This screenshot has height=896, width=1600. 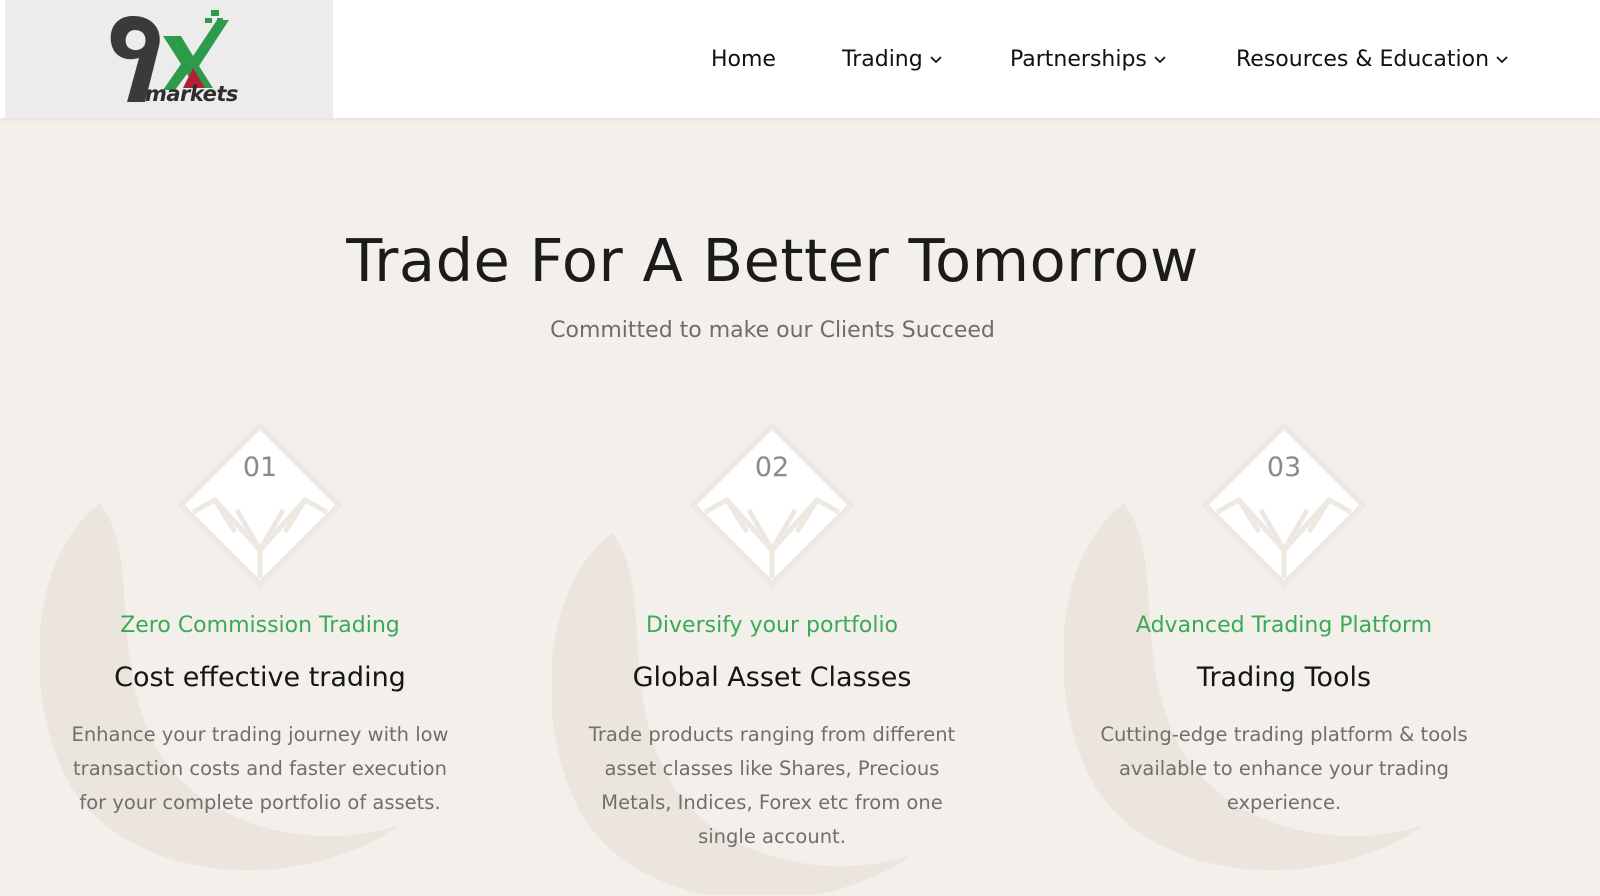 I want to click on nav-item-label: Home, so click(x=743, y=59).